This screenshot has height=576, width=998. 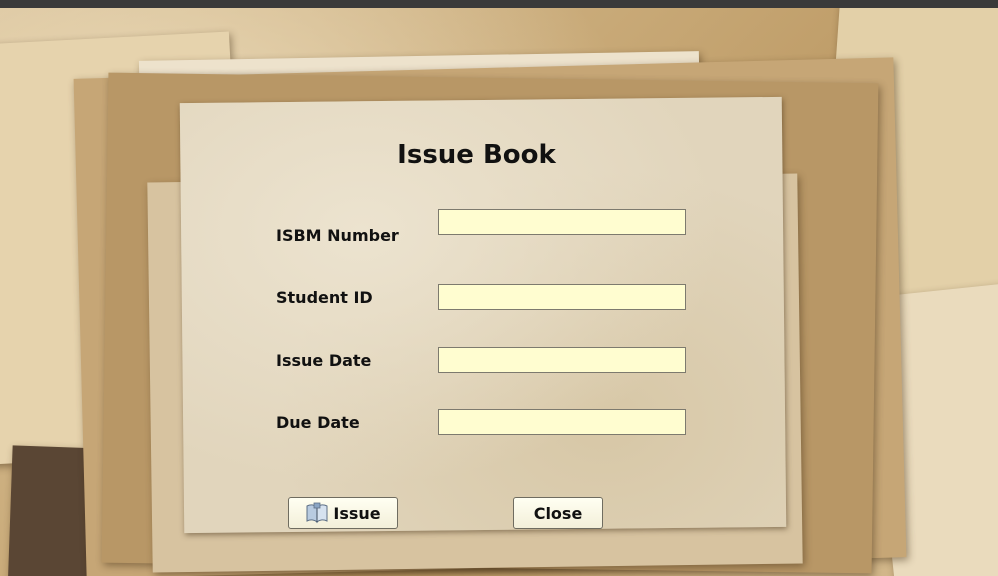 I want to click on top-window-bar, so click(x=499, y=4).